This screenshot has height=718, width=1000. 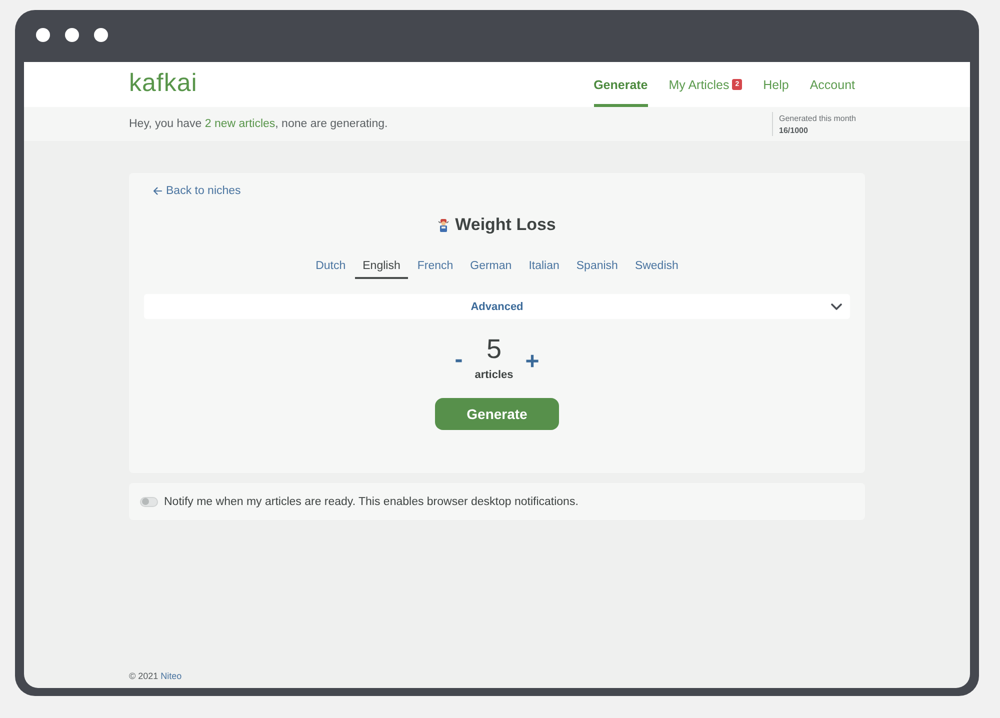 I want to click on company-link: Niteo, so click(x=171, y=676).